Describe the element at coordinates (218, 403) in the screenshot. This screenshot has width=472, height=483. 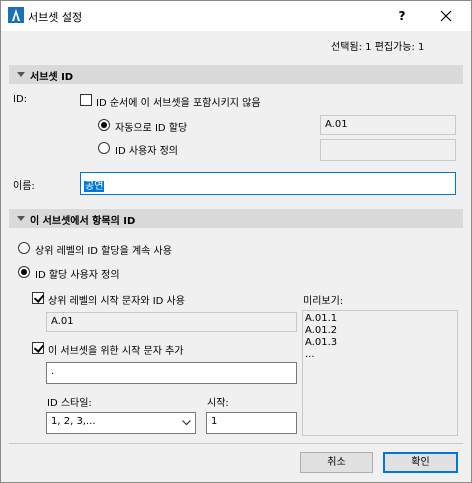
I see `start-label: 시작:` at that location.